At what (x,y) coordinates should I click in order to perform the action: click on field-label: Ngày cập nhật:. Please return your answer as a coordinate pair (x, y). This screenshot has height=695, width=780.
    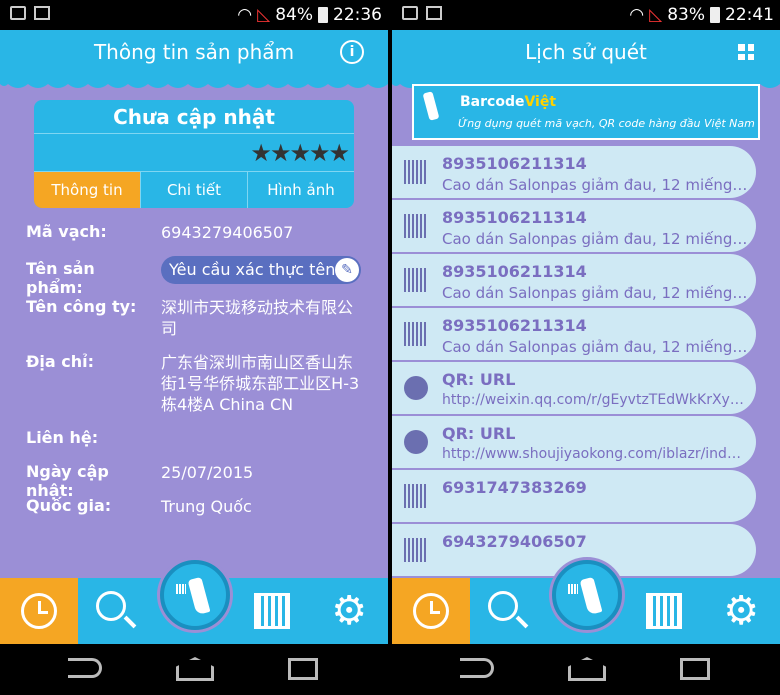
    Looking at the image, I should click on (67, 481).